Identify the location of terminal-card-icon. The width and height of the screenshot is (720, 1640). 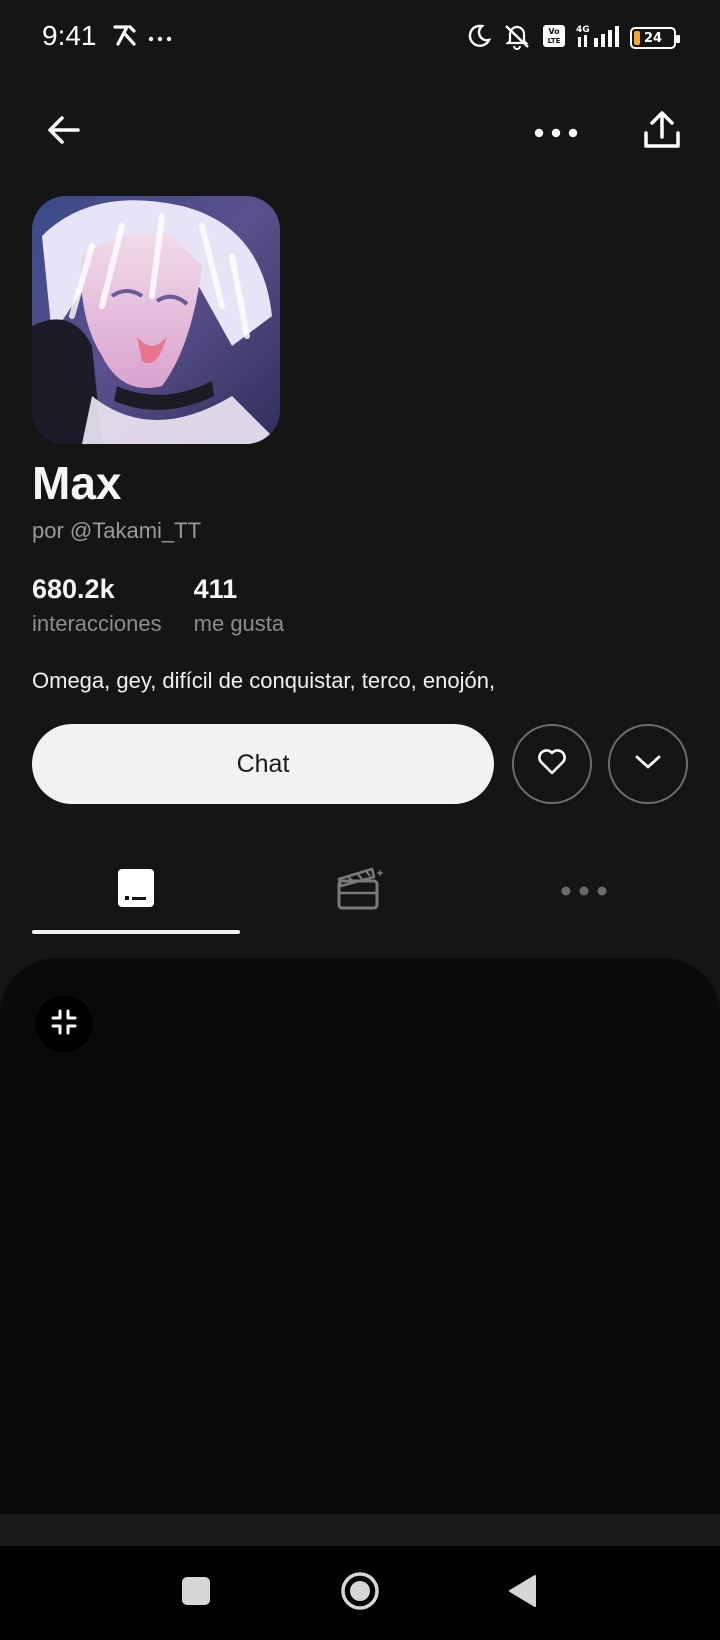
(136, 890).